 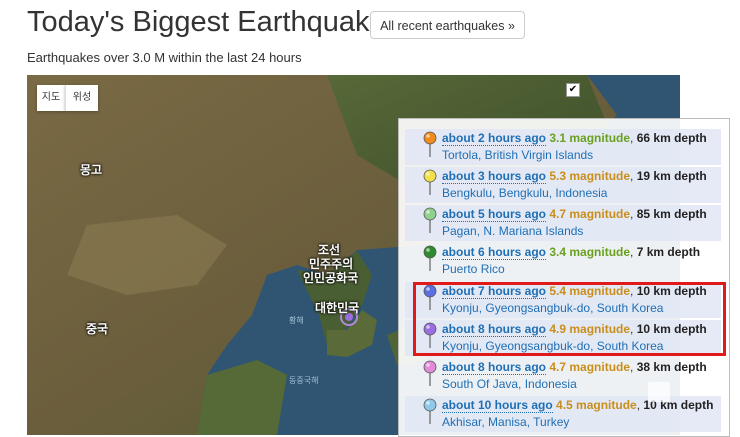 I want to click on earthquake-location-link: Pagan, N. Mariana Islands, so click(x=512, y=231).